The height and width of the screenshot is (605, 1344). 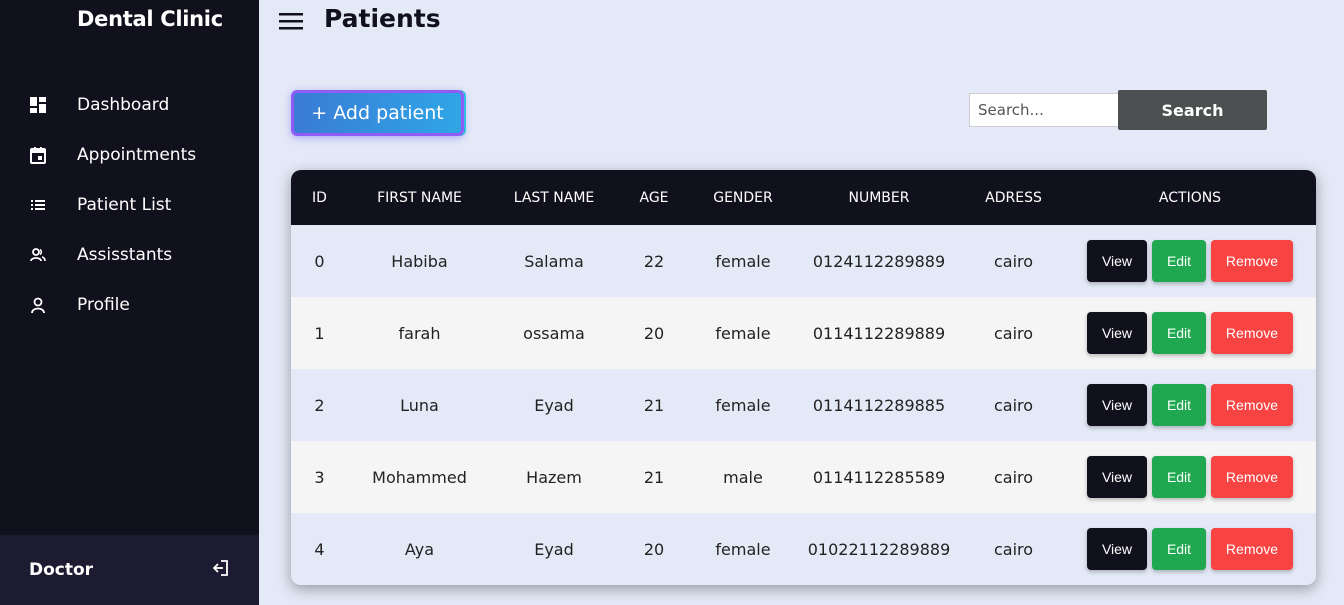 What do you see at coordinates (554, 477) in the screenshot?
I see `cell-last-name: Hazem` at bounding box center [554, 477].